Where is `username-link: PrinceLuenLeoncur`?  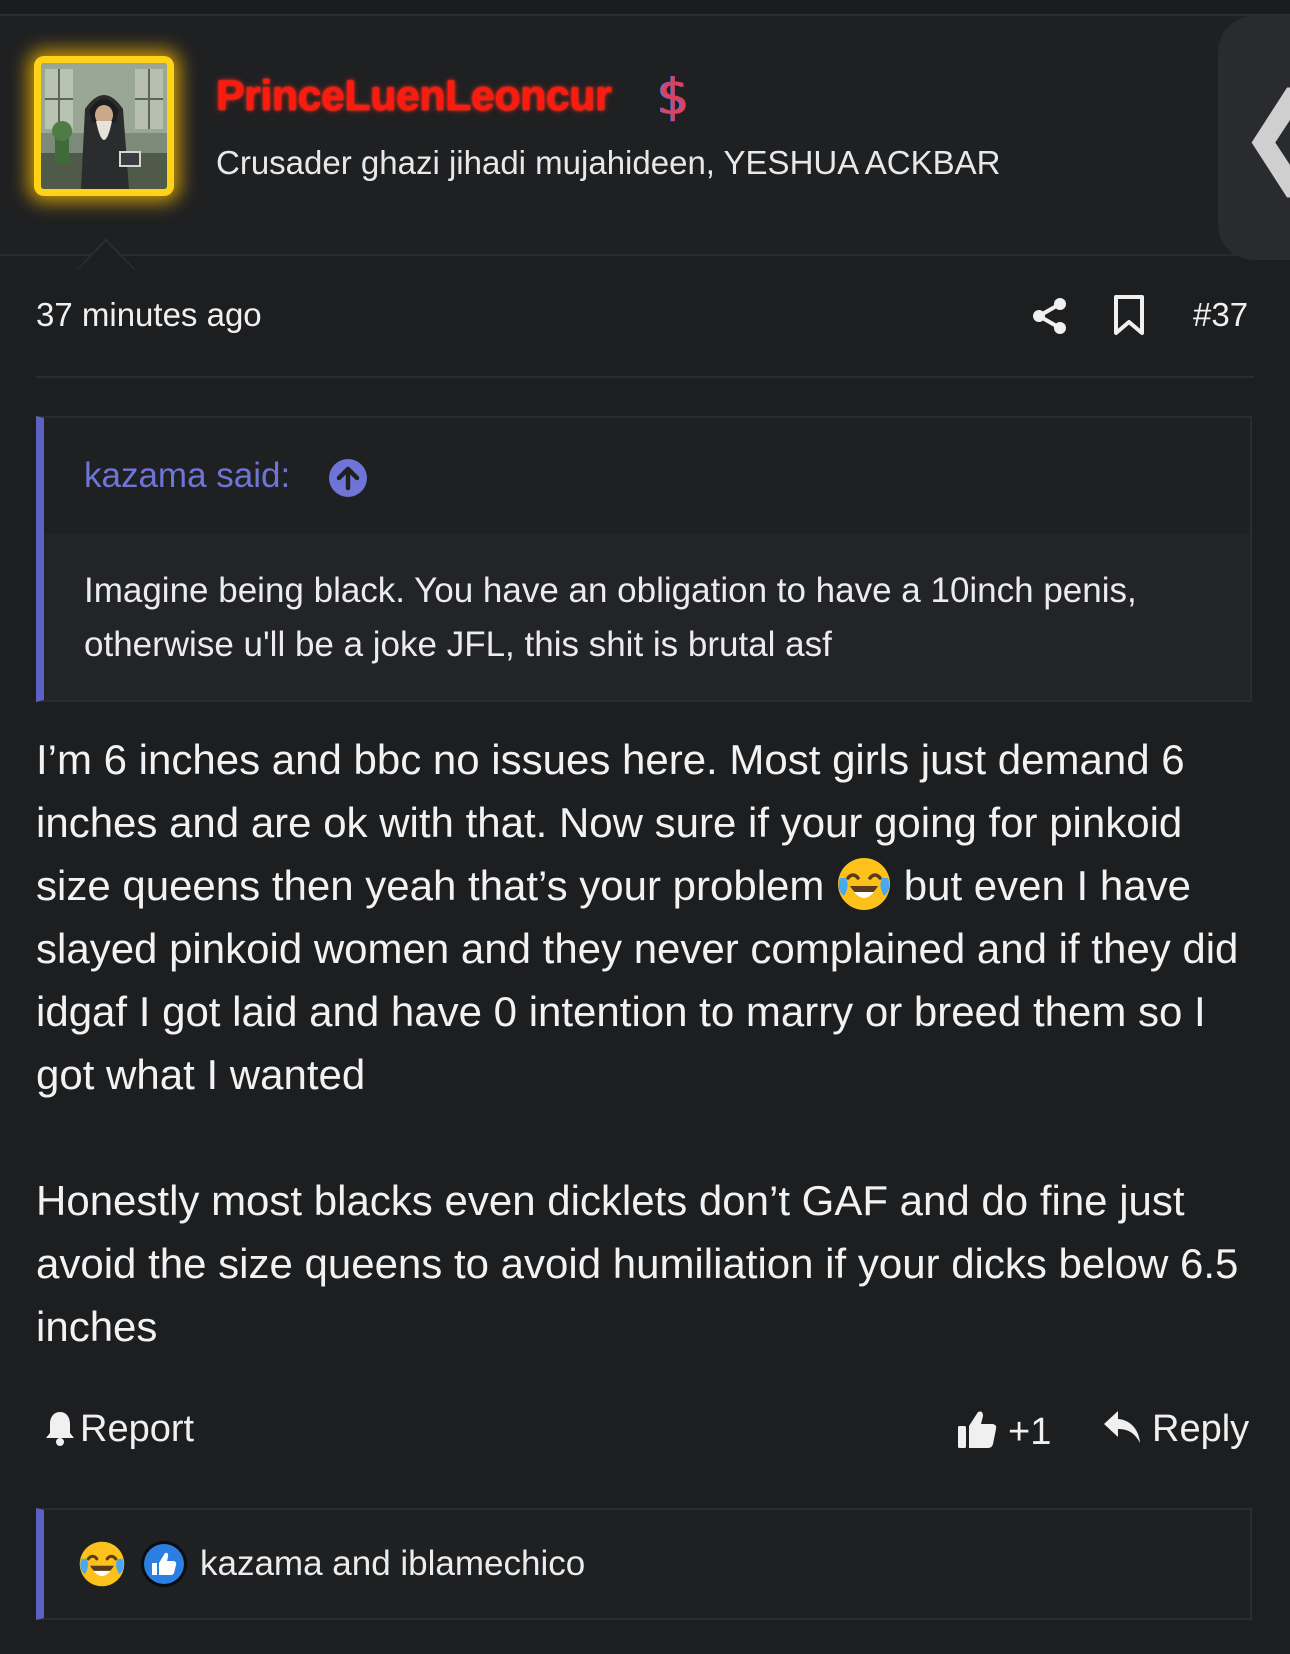
username-link: PrinceLuenLeoncur is located at coordinates (414, 96).